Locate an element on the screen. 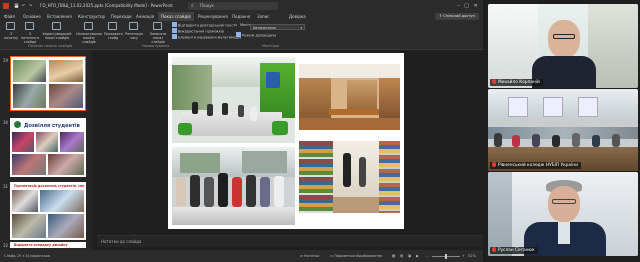 This screenshot has height=262, width=640. participant-name-label: Руслан Сеганюк is located at coordinates (514, 250).